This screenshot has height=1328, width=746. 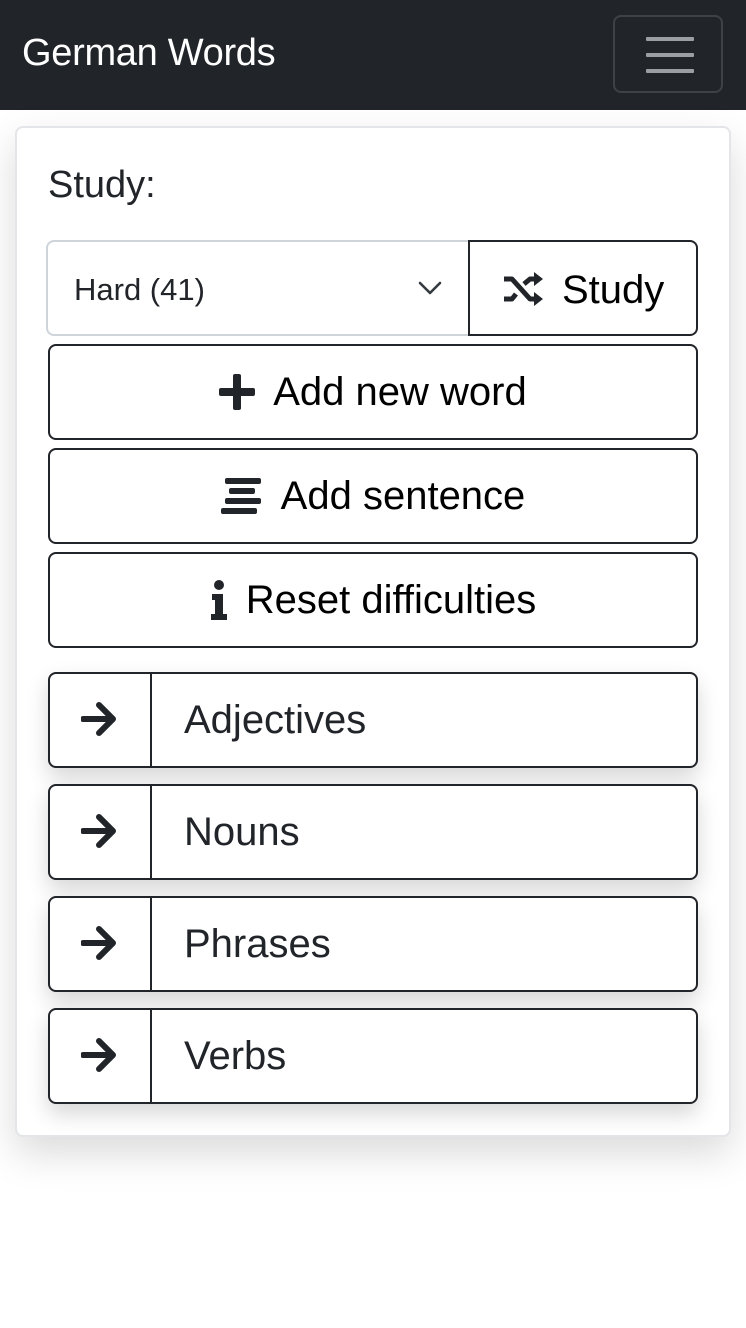 I want to click on add-new-word-button: Add new word, so click(x=373, y=392).